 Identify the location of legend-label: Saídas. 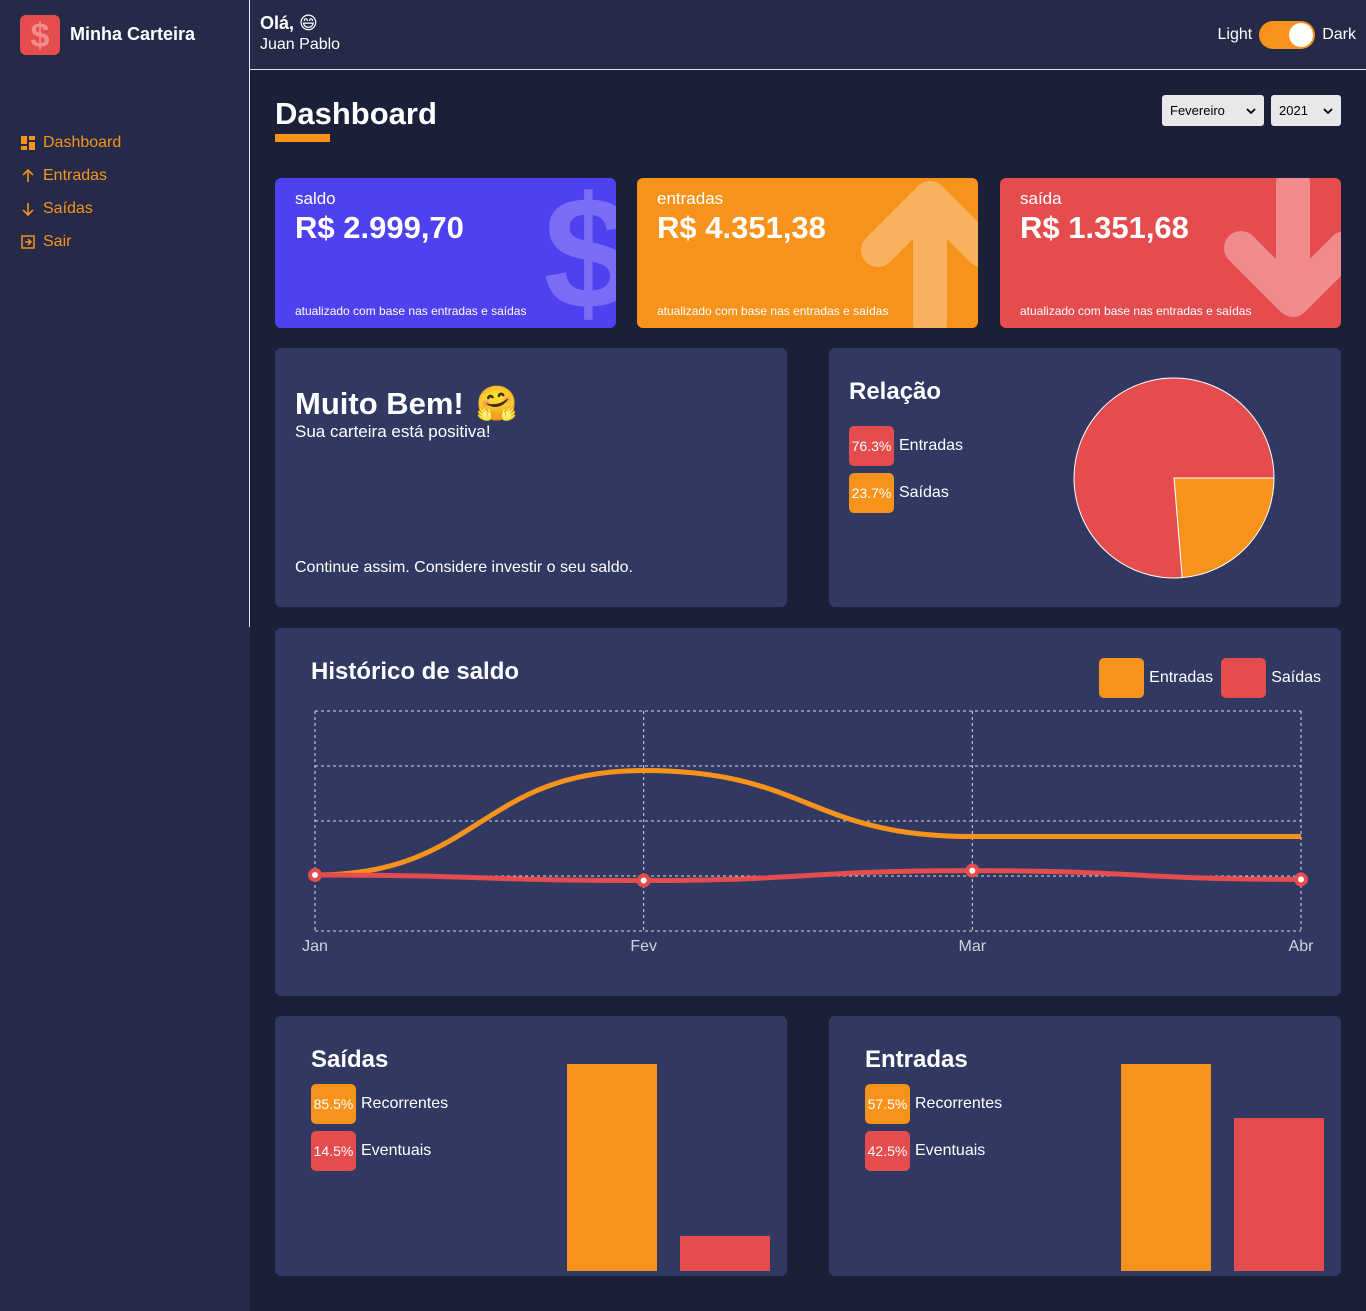
(924, 492).